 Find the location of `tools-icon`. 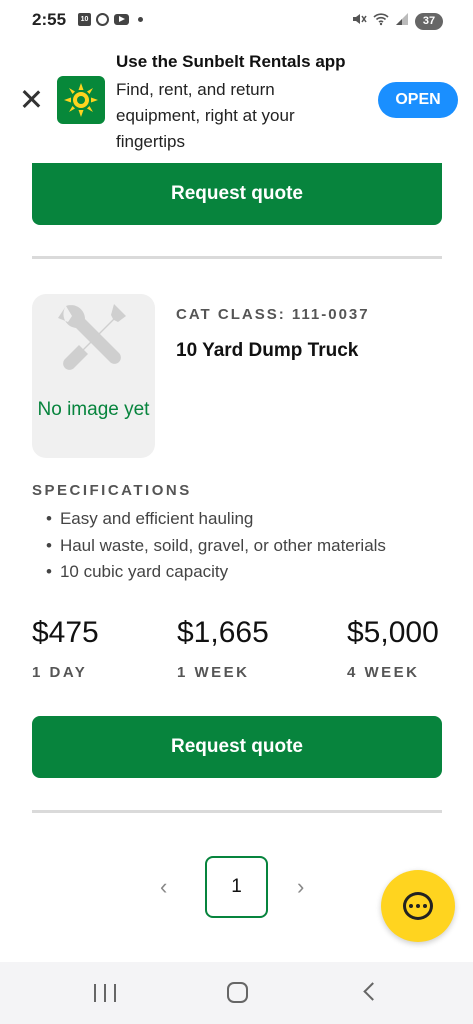

tools-icon is located at coordinates (92, 337).